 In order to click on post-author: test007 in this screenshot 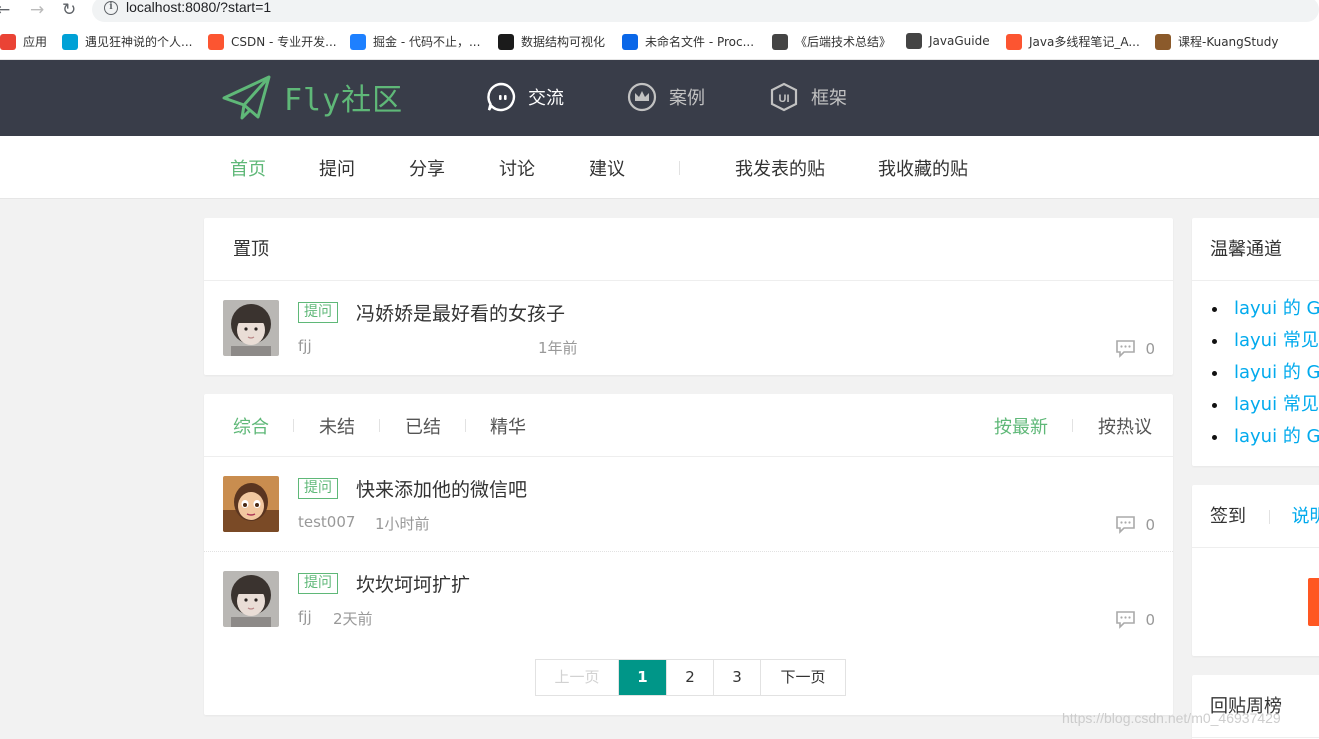, I will do `click(326, 522)`.